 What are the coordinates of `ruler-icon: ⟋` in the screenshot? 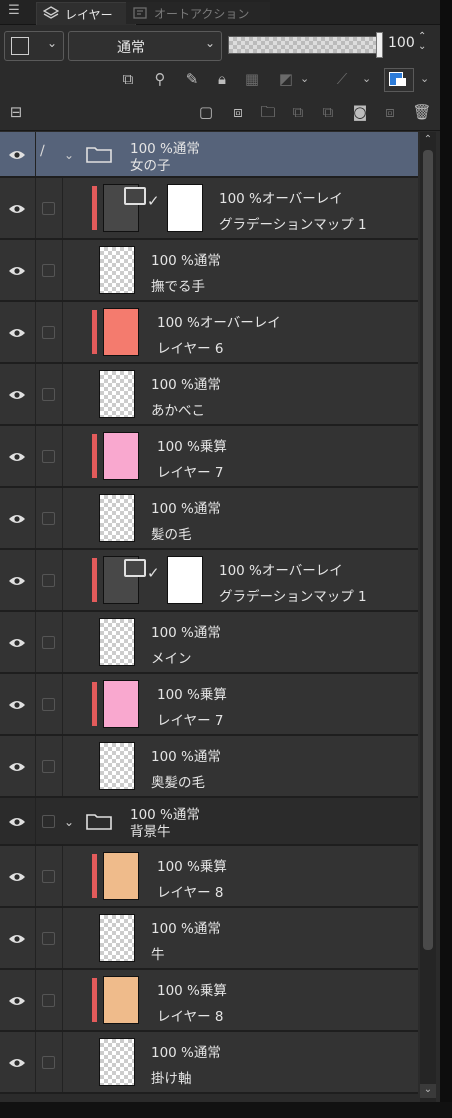 It's located at (342, 79).